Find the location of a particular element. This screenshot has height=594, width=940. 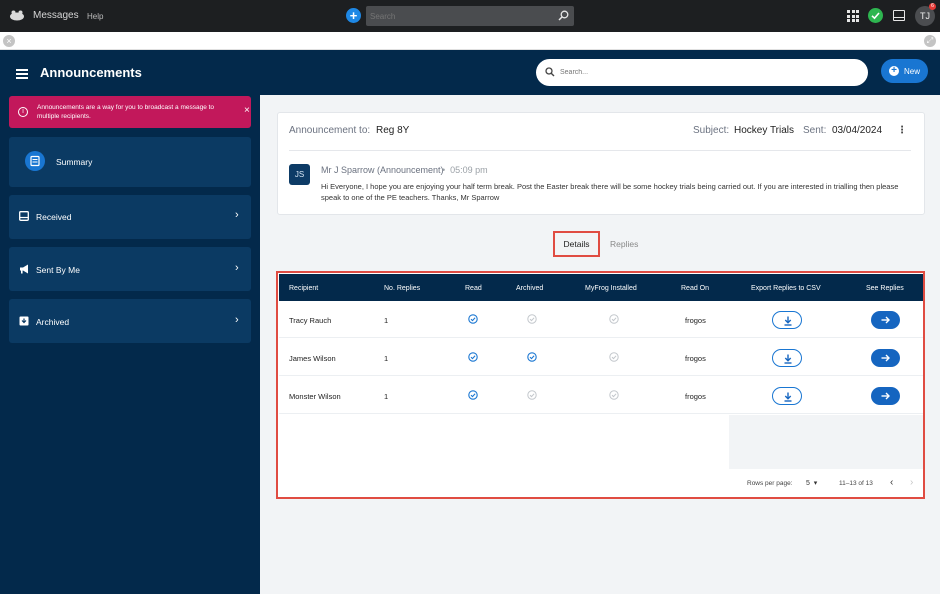

menu-icon is located at coordinates (22, 74).